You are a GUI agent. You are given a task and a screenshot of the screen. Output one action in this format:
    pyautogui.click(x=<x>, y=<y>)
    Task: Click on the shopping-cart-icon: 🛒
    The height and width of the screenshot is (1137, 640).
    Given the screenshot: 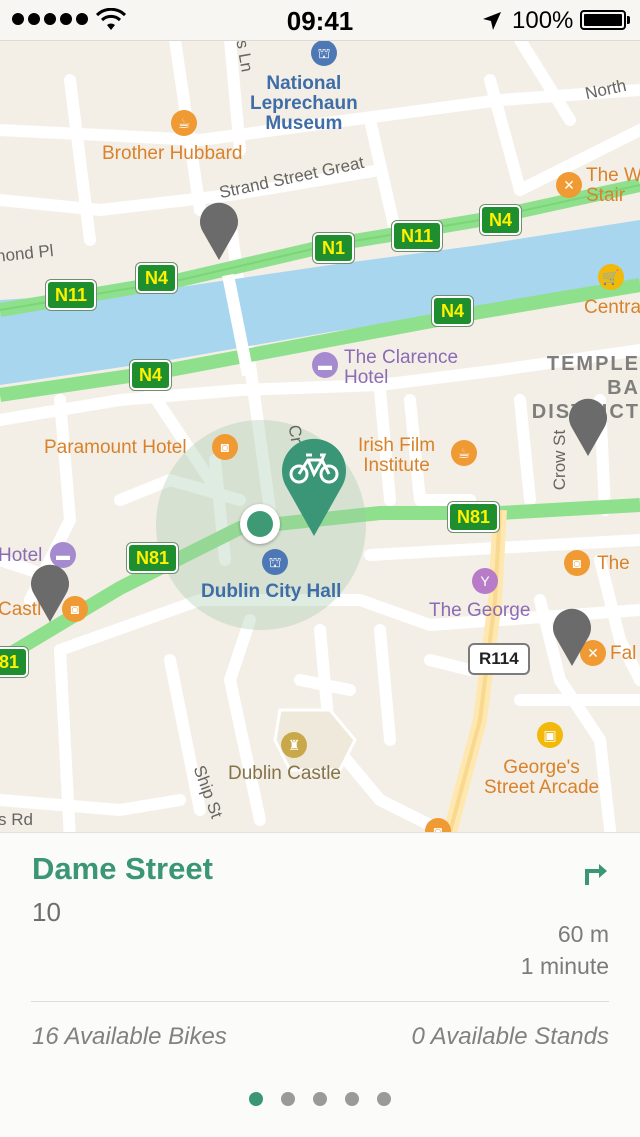 What is the action you would take?
    pyautogui.click(x=611, y=277)
    